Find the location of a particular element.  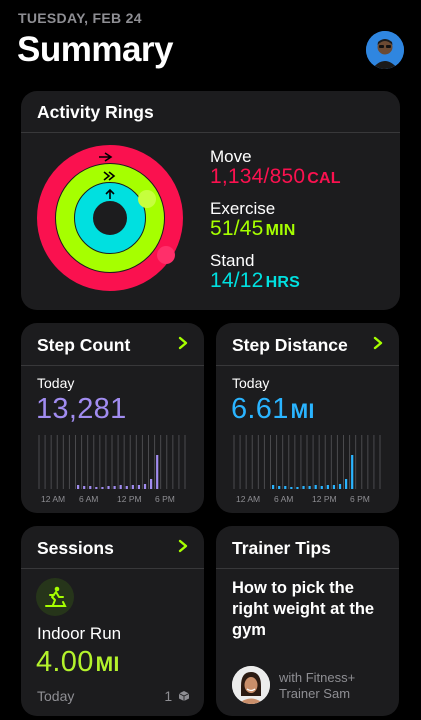

session-count: 1 is located at coordinates (177, 696).